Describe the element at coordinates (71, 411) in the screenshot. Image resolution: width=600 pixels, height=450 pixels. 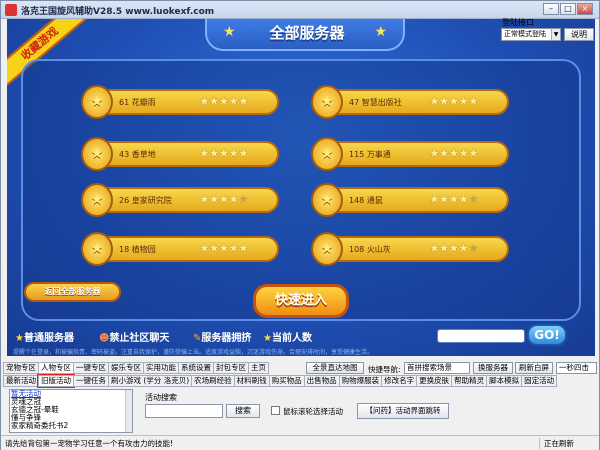
I see `activity-listbox: 暂无活动 灵魂之冠 玄德之冠-晕鞋 懂与争锋 家家精奇委托书2` at that location.